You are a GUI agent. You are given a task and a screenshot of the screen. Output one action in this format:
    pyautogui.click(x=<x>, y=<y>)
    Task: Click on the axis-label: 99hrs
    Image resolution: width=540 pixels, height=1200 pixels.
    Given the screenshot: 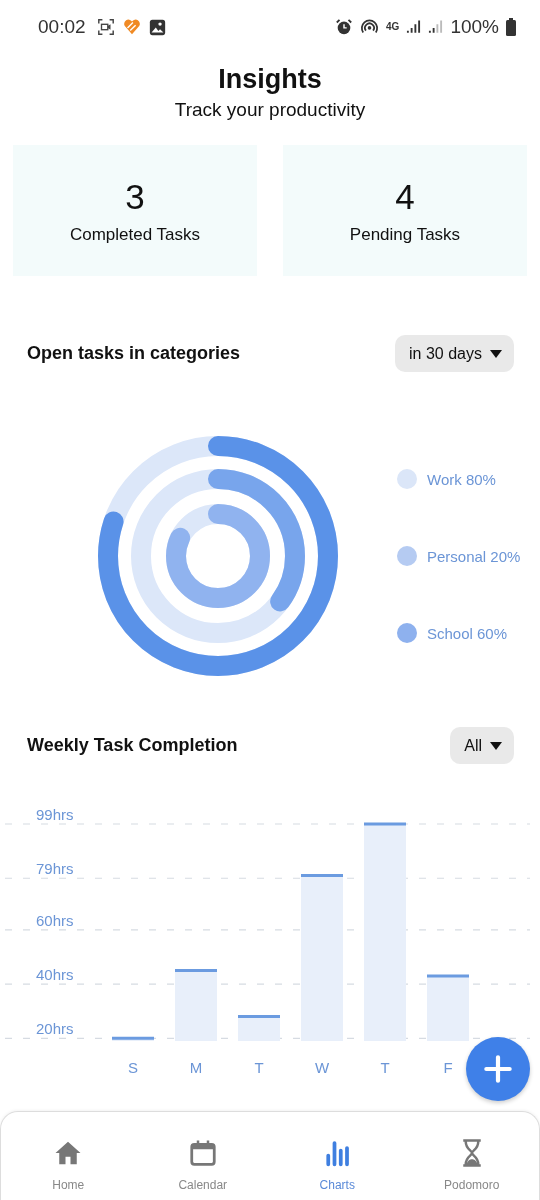 What is the action you would take?
    pyautogui.click(x=55, y=814)
    